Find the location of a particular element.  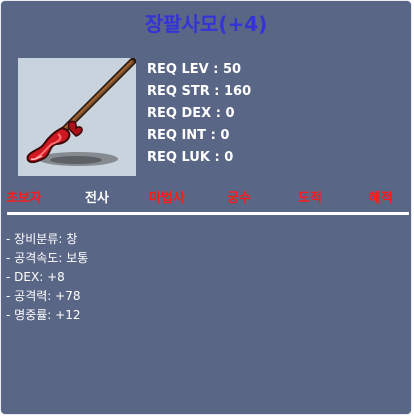

stat-row: - 공격력: +78 is located at coordinates (43, 296).